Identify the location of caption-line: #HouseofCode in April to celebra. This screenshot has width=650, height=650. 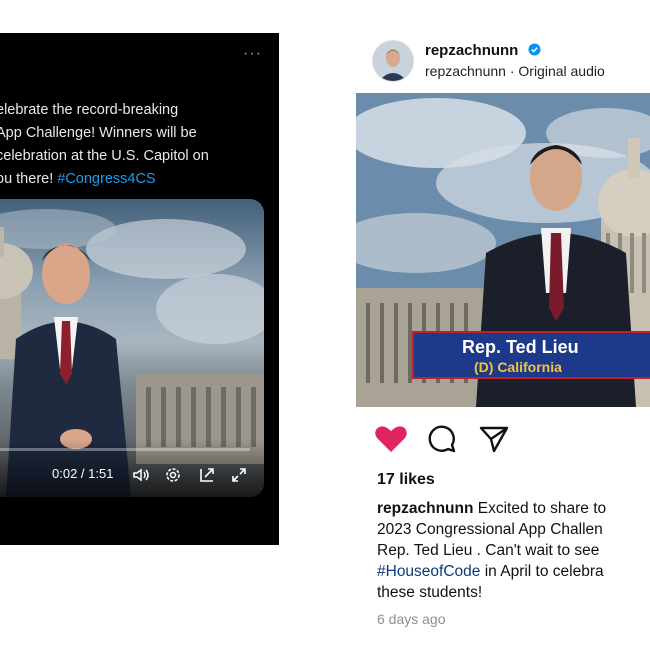
(513, 571).